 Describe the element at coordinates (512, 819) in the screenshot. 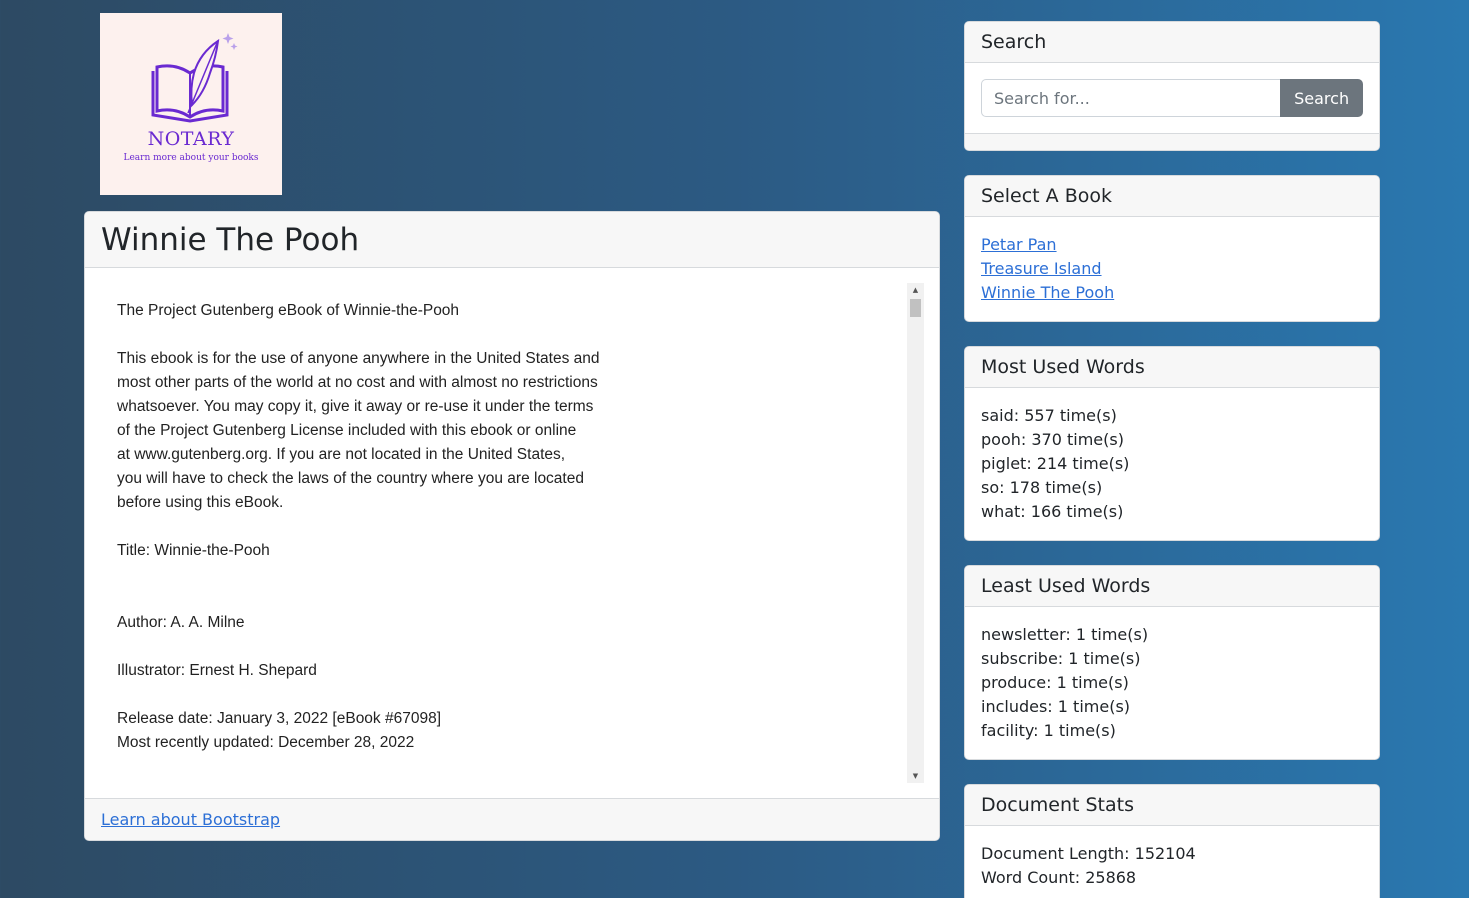

I see `book-card-footer: Learn about Bootstrap` at that location.